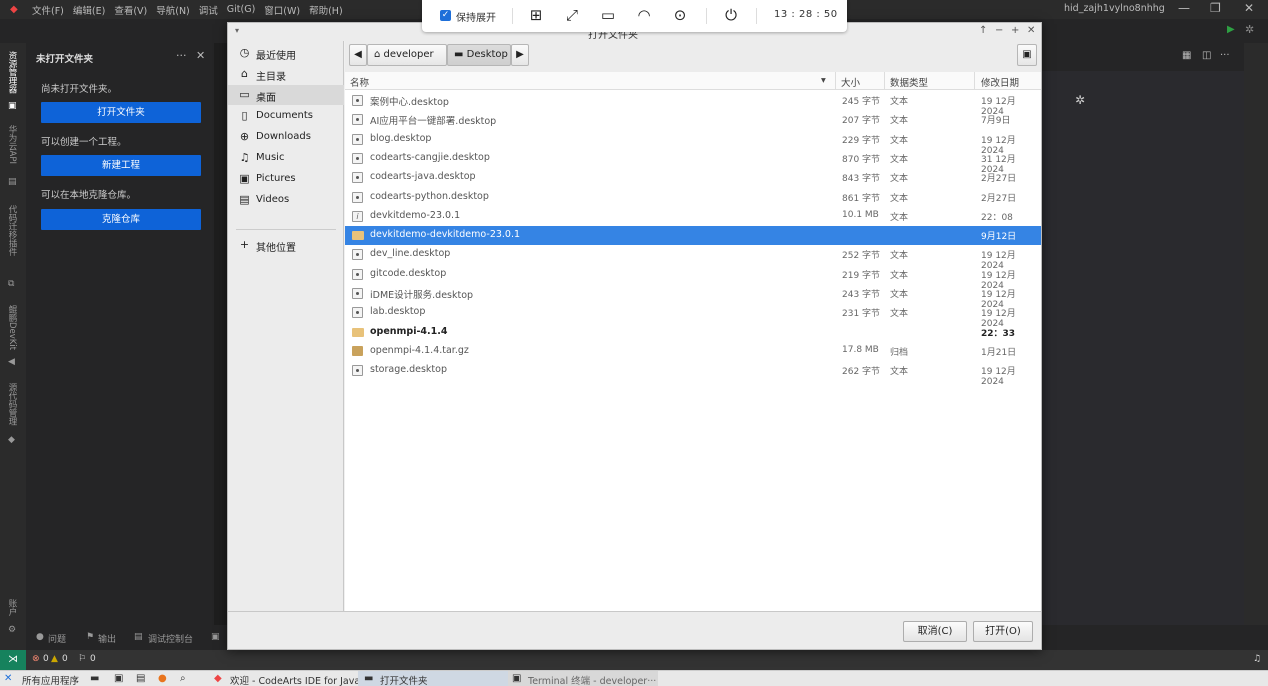 The height and width of the screenshot is (686, 1268). I want to click on file-row: AI应用平台一键部署.desktop 207 字节 文本 7月9日, so click(693, 119).